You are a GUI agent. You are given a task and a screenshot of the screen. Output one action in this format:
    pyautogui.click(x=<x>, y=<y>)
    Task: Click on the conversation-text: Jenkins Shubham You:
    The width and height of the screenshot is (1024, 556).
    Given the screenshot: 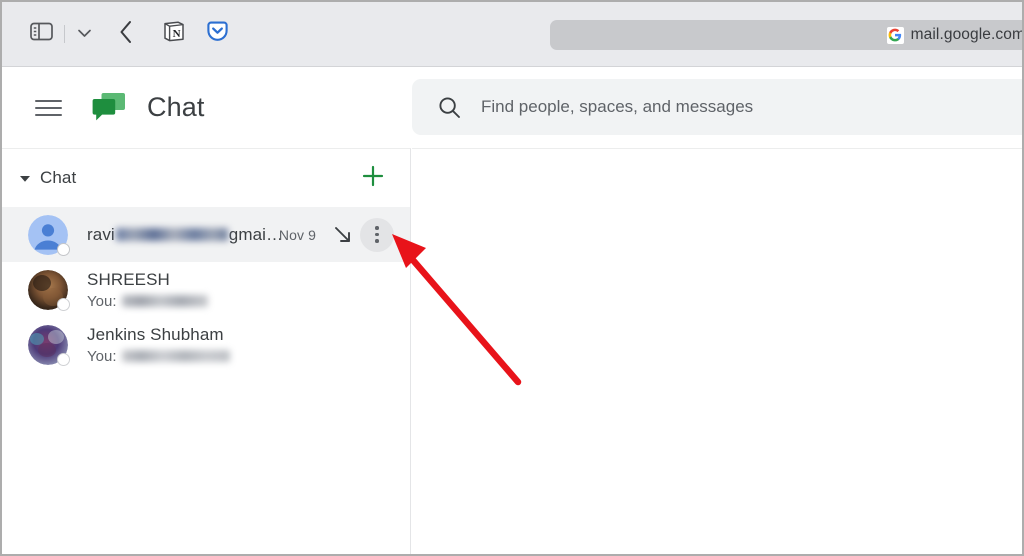 What is the action you would take?
    pyautogui.click(x=159, y=344)
    